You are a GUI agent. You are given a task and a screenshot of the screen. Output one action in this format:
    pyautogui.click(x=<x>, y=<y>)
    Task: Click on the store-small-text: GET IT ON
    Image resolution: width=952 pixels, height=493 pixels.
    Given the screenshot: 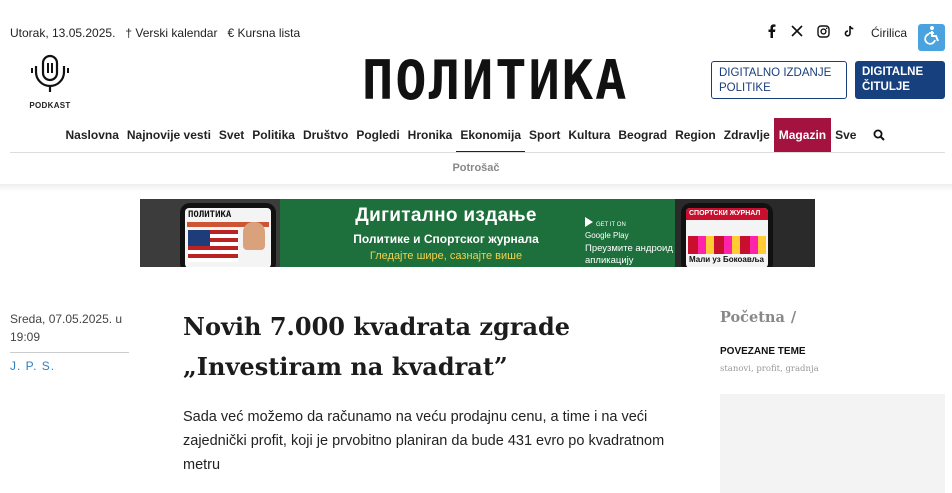 What is the action you would take?
    pyautogui.click(x=611, y=225)
    